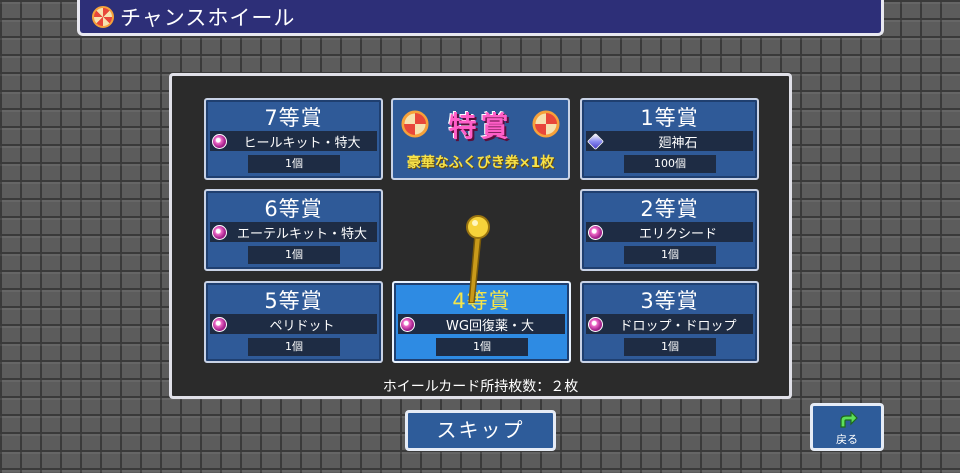 Image resolution: width=960 pixels, height=473 pixels. I want to click on prize-count: 100個, so click(670, 164).